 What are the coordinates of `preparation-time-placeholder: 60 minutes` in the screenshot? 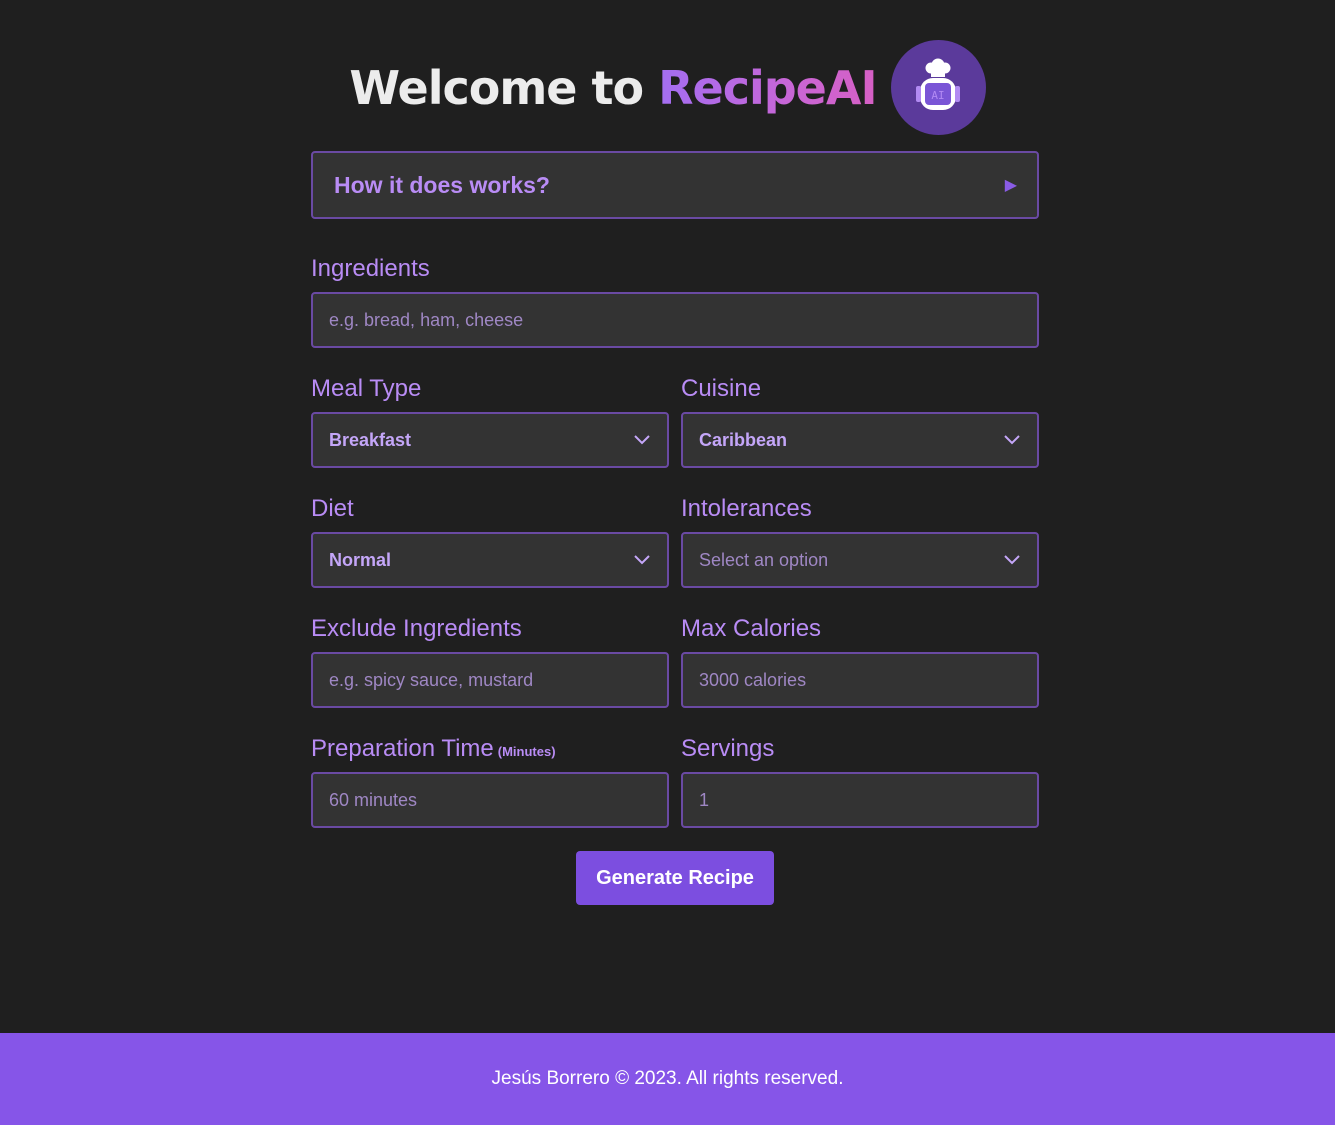 It's located at (373, 799).